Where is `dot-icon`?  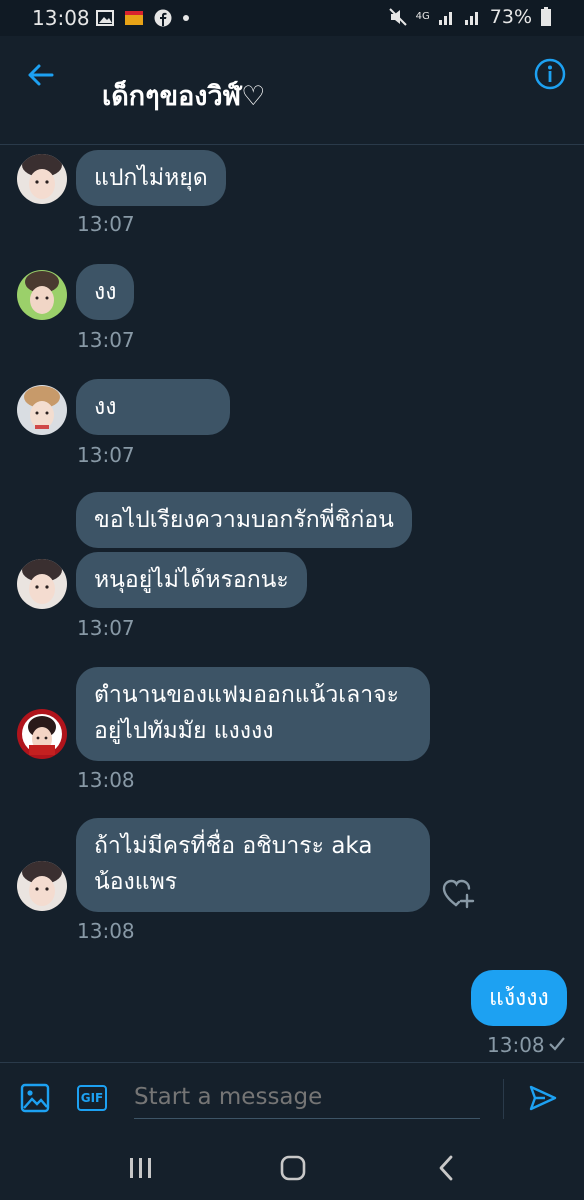
dot-icon is located at coordinates (186, 18).